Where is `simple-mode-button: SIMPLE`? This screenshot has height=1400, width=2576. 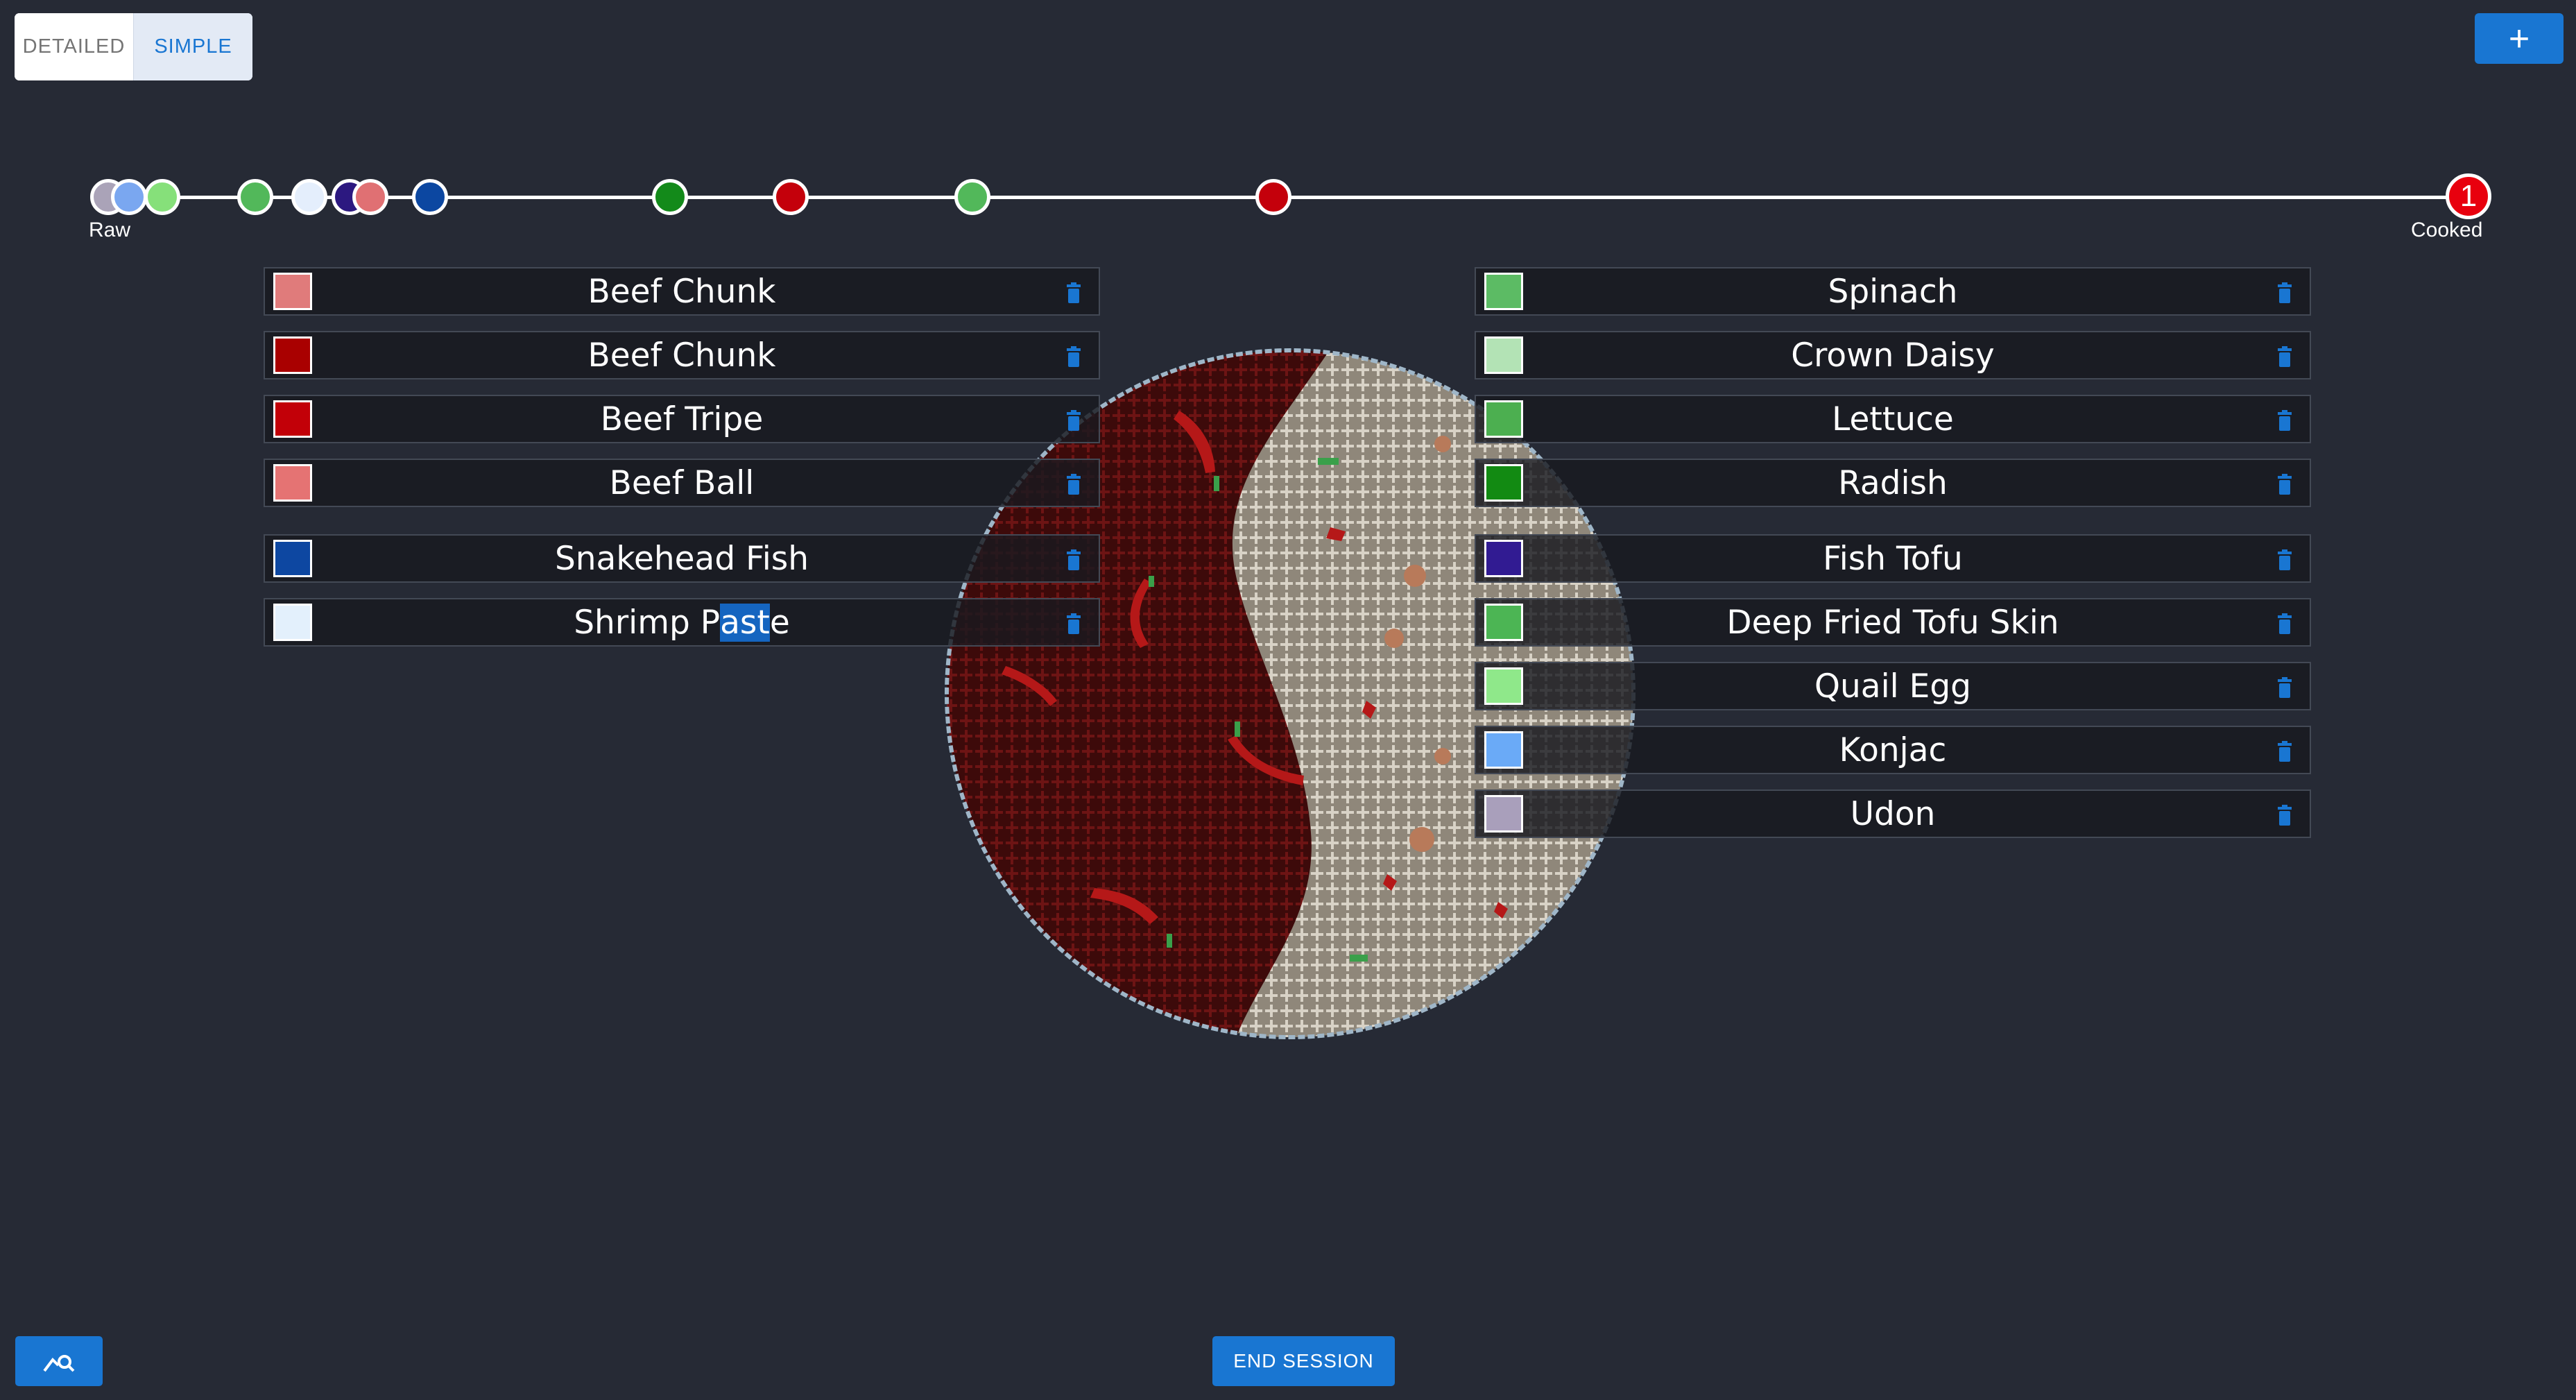
simple-mode-button: SIMPLE is located at coordinates (192, 47).